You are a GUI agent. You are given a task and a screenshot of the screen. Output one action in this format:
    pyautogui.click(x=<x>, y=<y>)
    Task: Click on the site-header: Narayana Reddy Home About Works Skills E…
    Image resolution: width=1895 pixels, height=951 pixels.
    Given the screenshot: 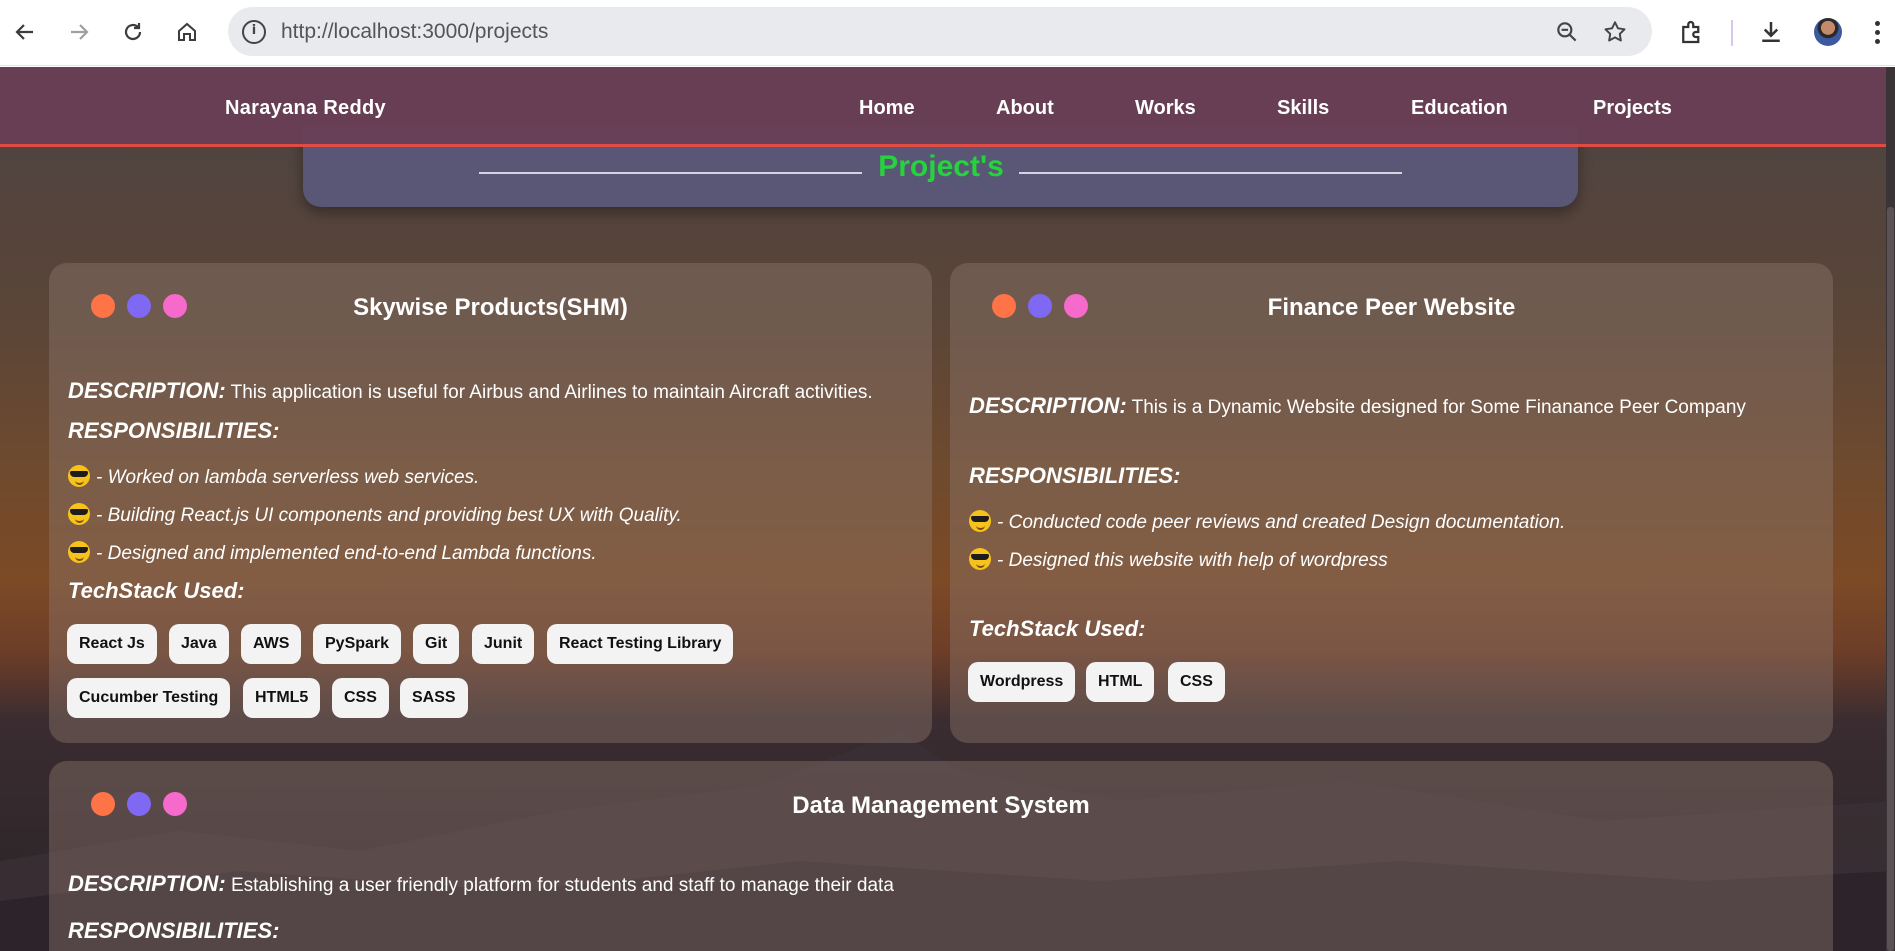 What is the action you would take?
    pyautogui.click(x=943, y=107)
    